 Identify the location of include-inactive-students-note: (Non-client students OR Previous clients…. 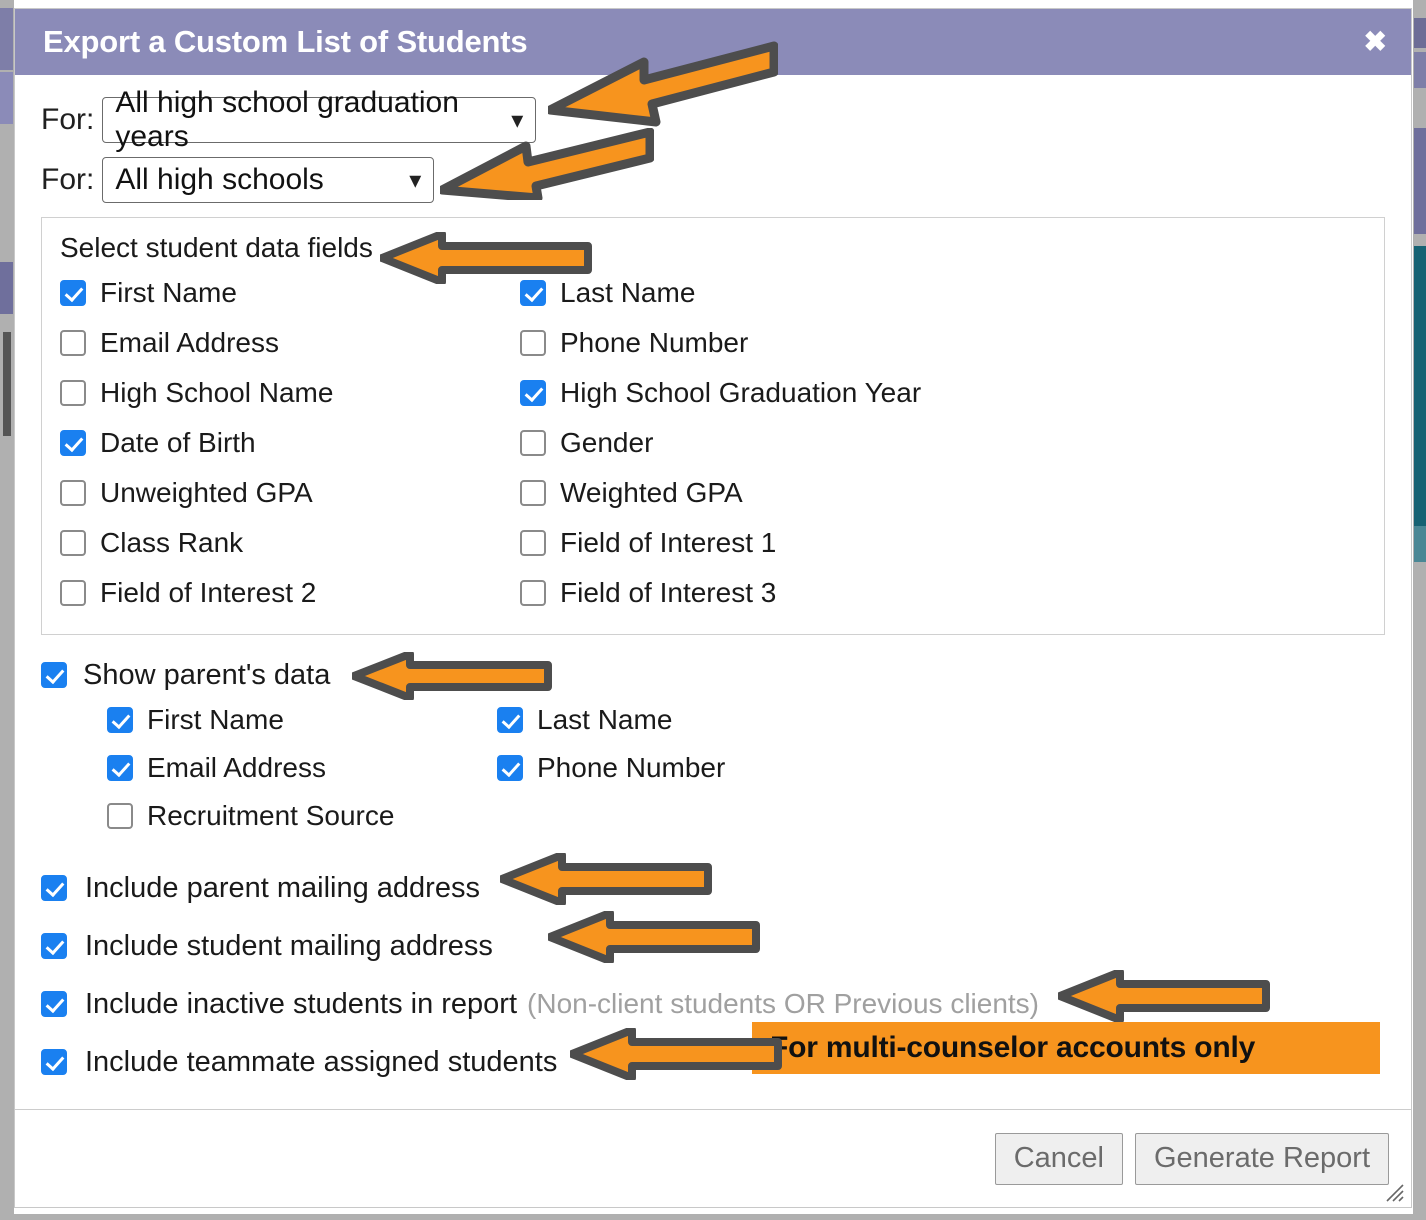
(783, 1003).